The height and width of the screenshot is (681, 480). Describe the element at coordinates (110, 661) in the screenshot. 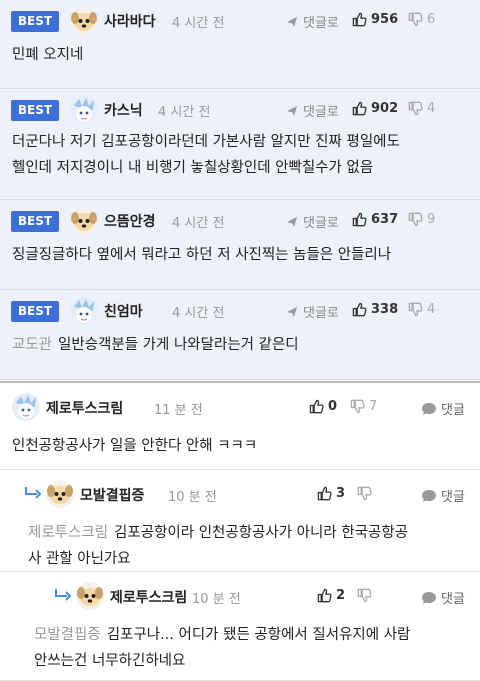

I see `comment-line: 안쓰는건 너무하긴하네요` at that location.